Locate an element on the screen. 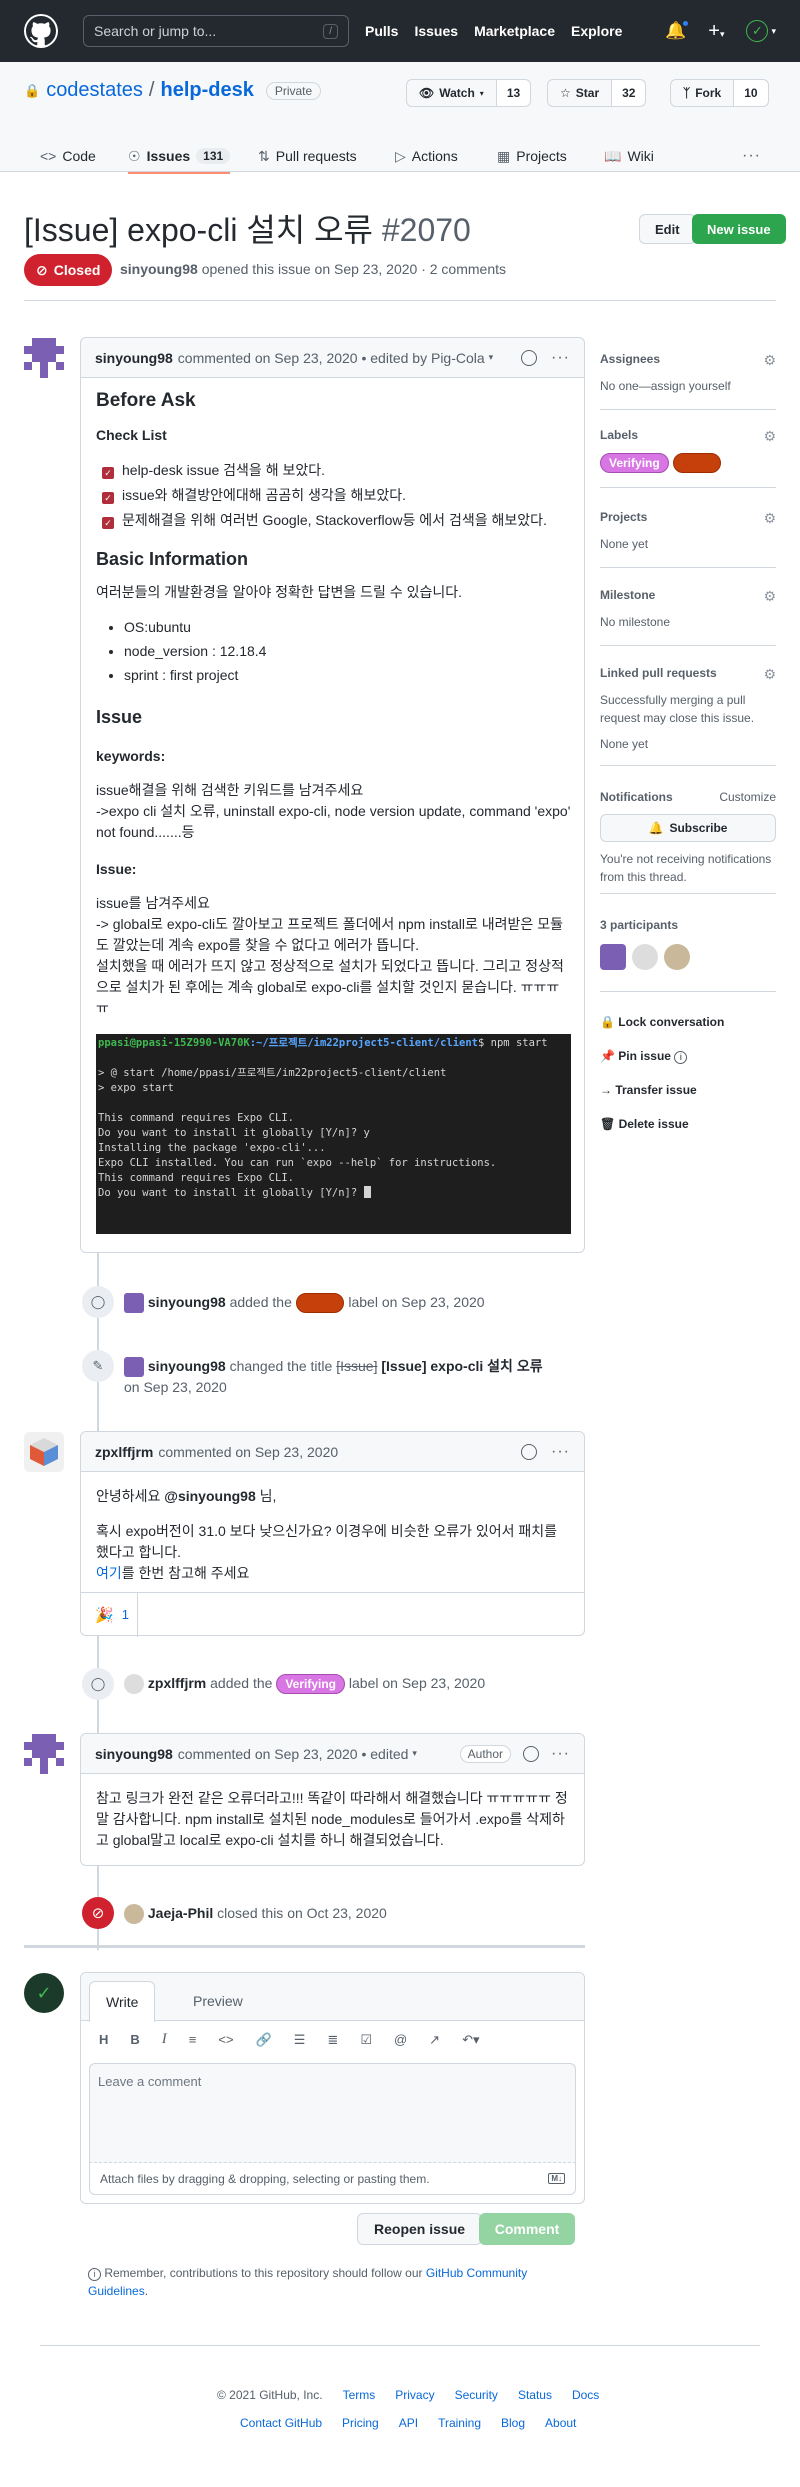 The height and width of the screenshot is (2487, 800). reference-link: 여기 is located at coordinates (109, 1573).